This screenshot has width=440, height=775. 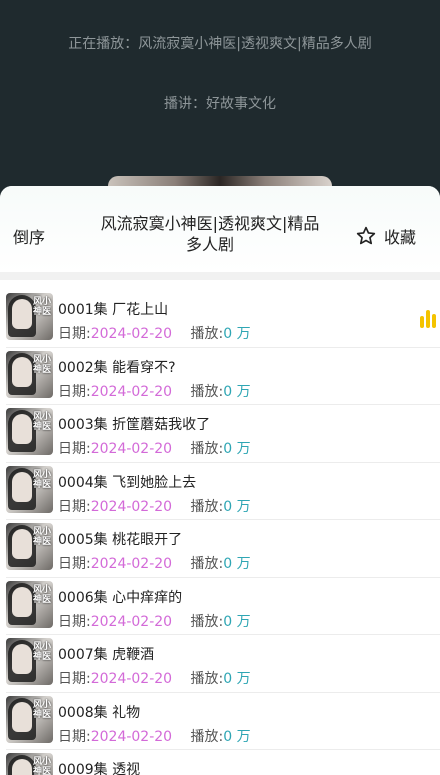 What do you see at coordinates (220, 319) in the screenshot?
I see `episode-row: 风小神医 0001集 厂花上山 日期:2024-02-20 播放:0 万` at bounding box center [220, 319].